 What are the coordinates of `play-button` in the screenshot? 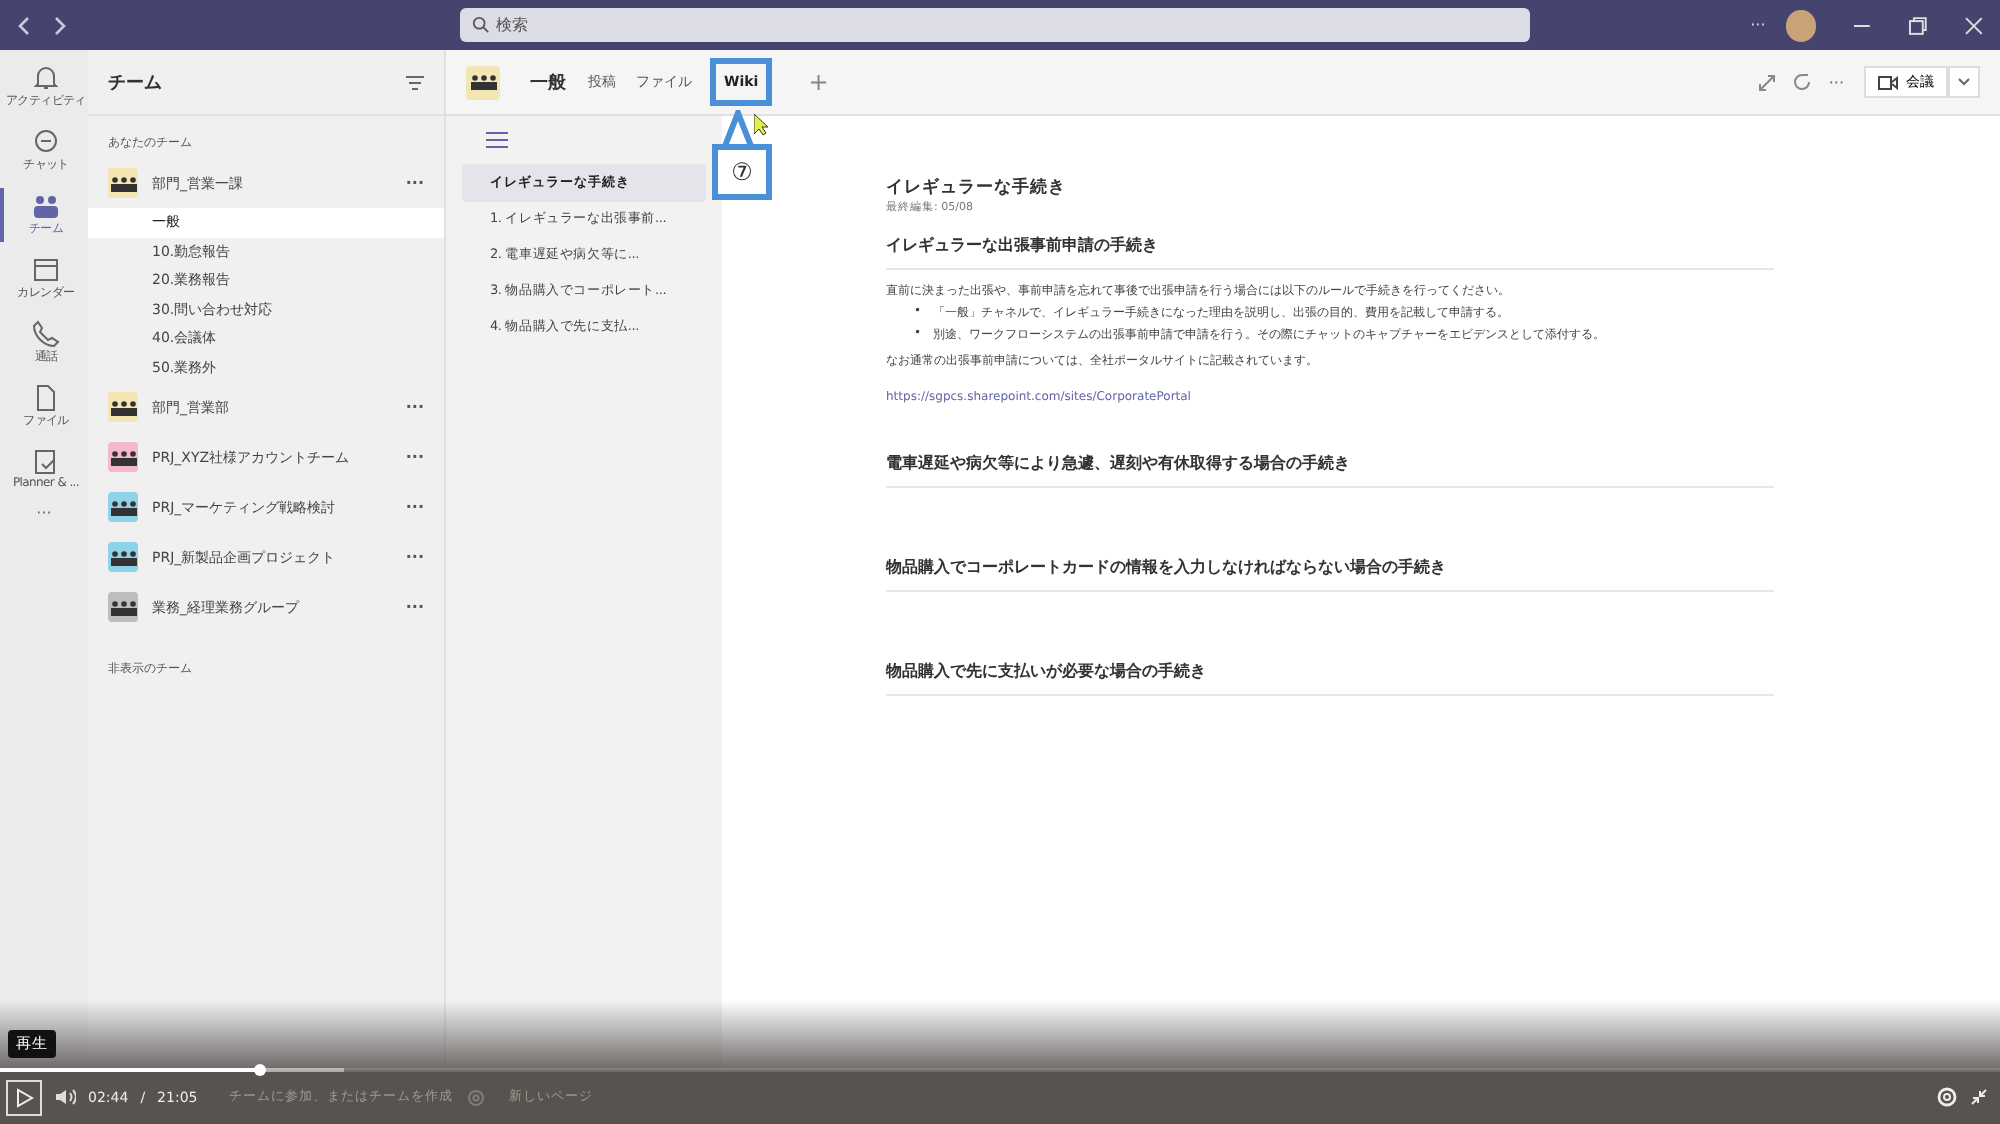 It's located at (24, 1097).